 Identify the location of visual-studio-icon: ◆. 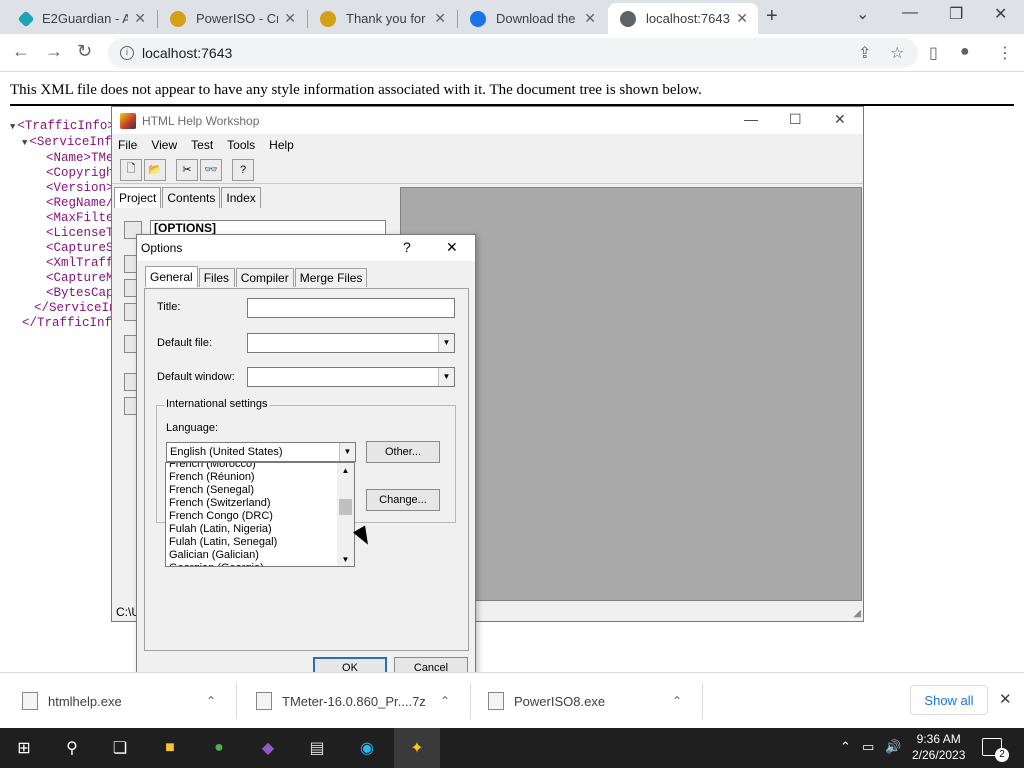
(268, 748).